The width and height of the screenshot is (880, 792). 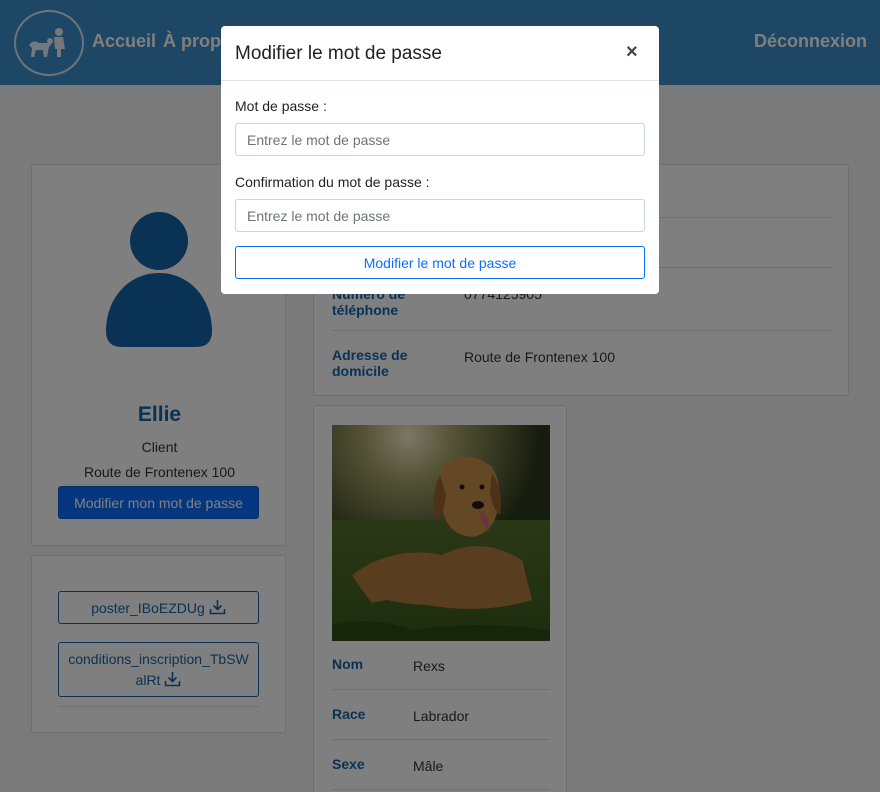 I want to click on password-input, so click(x=440, y=139).